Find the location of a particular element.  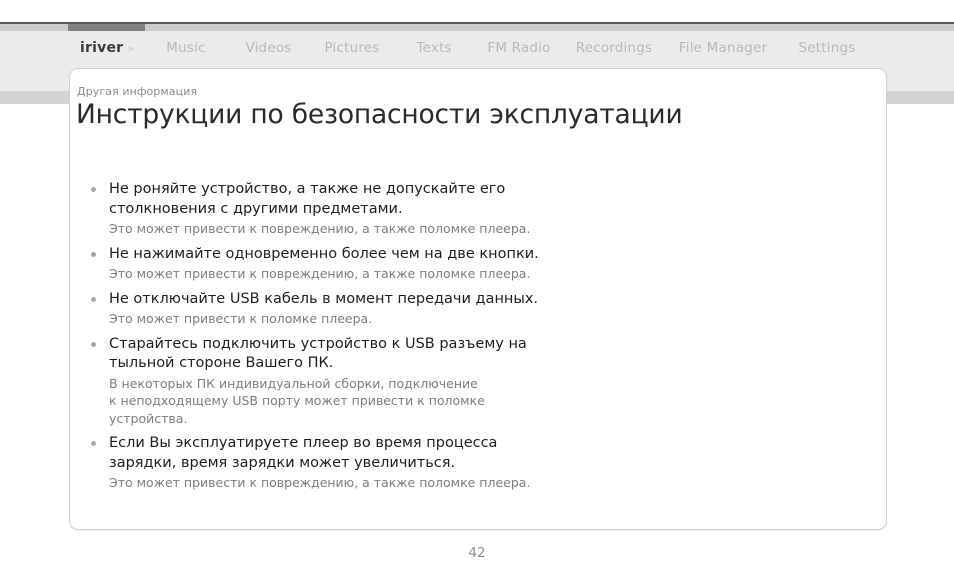

active-tab-indicator is located at coordinates (106, 27).